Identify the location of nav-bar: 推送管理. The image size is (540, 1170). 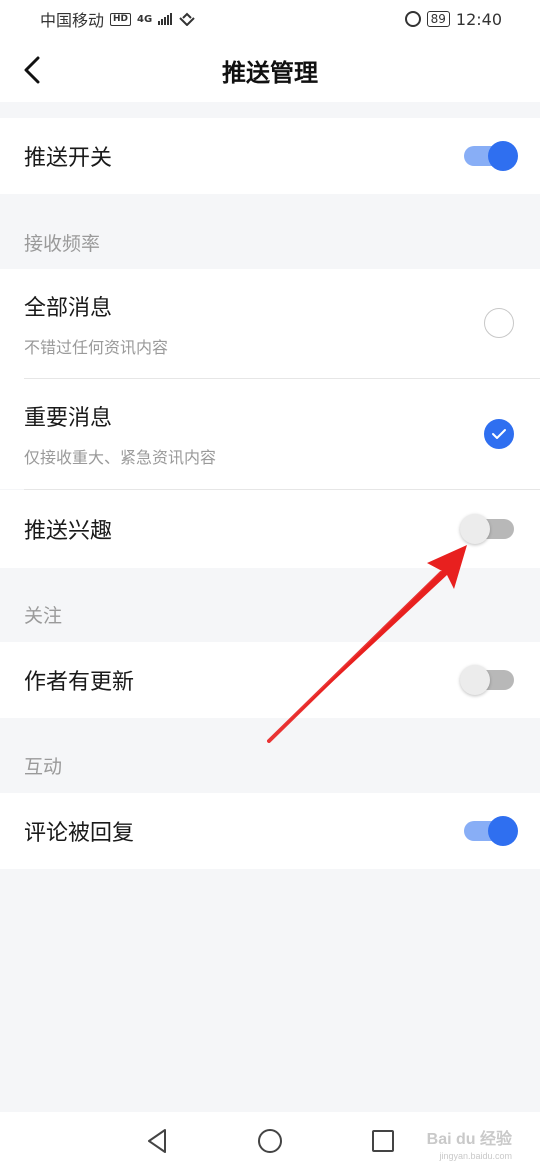
(270, 70).